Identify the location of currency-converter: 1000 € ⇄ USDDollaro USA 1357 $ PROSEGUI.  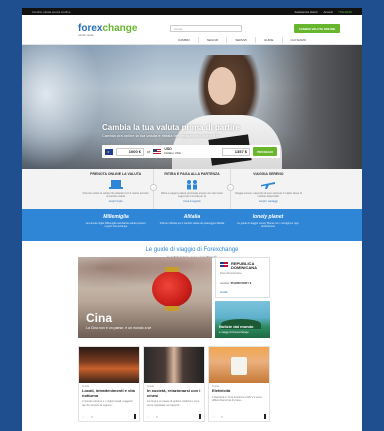
(191, 151).